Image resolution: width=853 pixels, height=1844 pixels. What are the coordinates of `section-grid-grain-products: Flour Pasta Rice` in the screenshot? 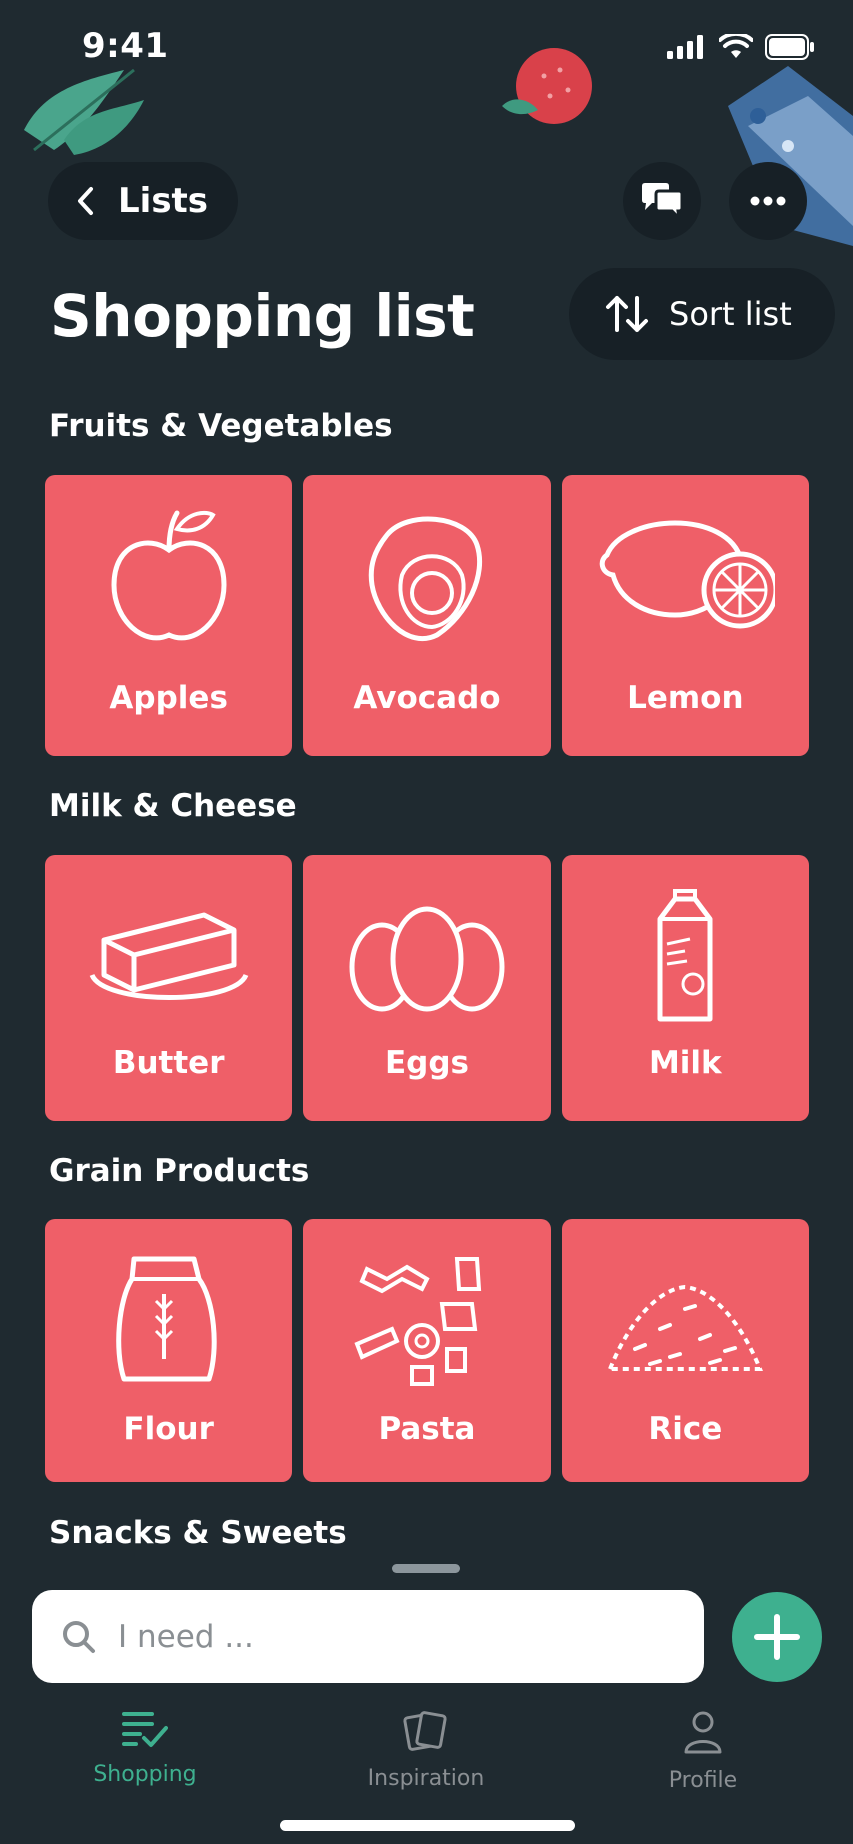 It's located at (427, 1350).